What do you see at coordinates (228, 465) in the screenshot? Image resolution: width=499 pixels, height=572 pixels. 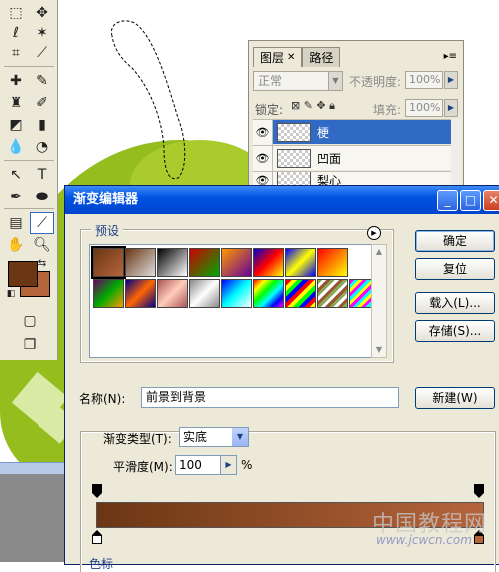 I see `slider-arrow-icon: ▶` at bounding box center [228, 465].